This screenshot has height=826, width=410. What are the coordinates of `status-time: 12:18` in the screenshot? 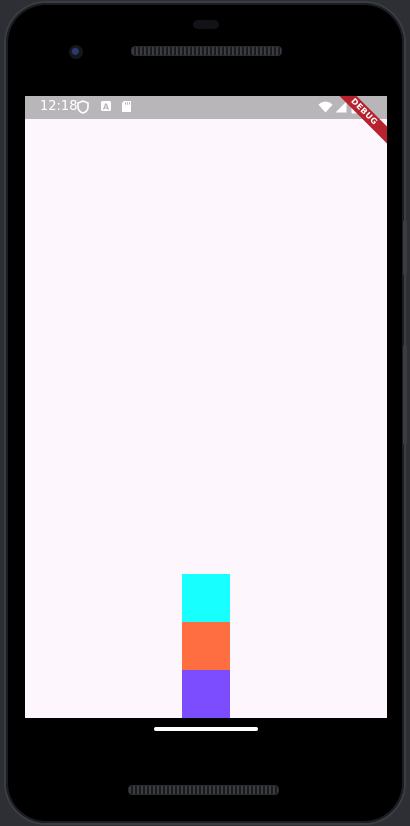 It's located at (59, 106).